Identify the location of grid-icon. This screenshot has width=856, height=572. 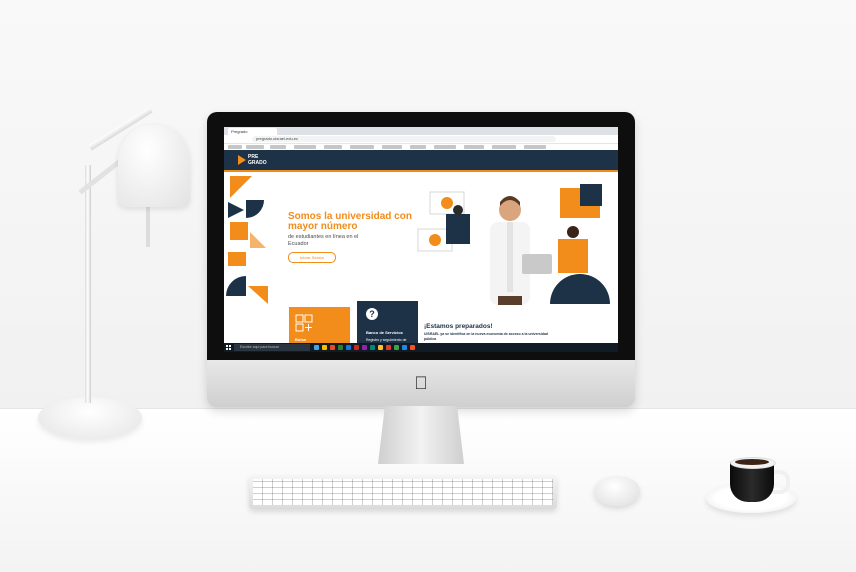
(304, 323).